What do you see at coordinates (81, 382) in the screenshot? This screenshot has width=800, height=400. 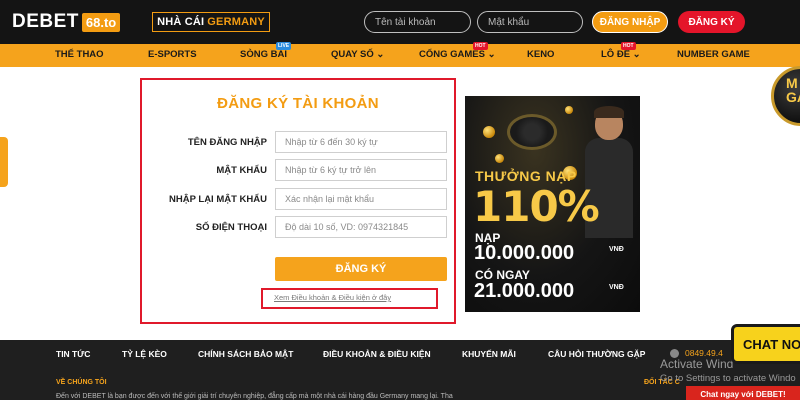 I see `about-title: VỀ CHÚNG TÔI` at bounding box center [81, 382].